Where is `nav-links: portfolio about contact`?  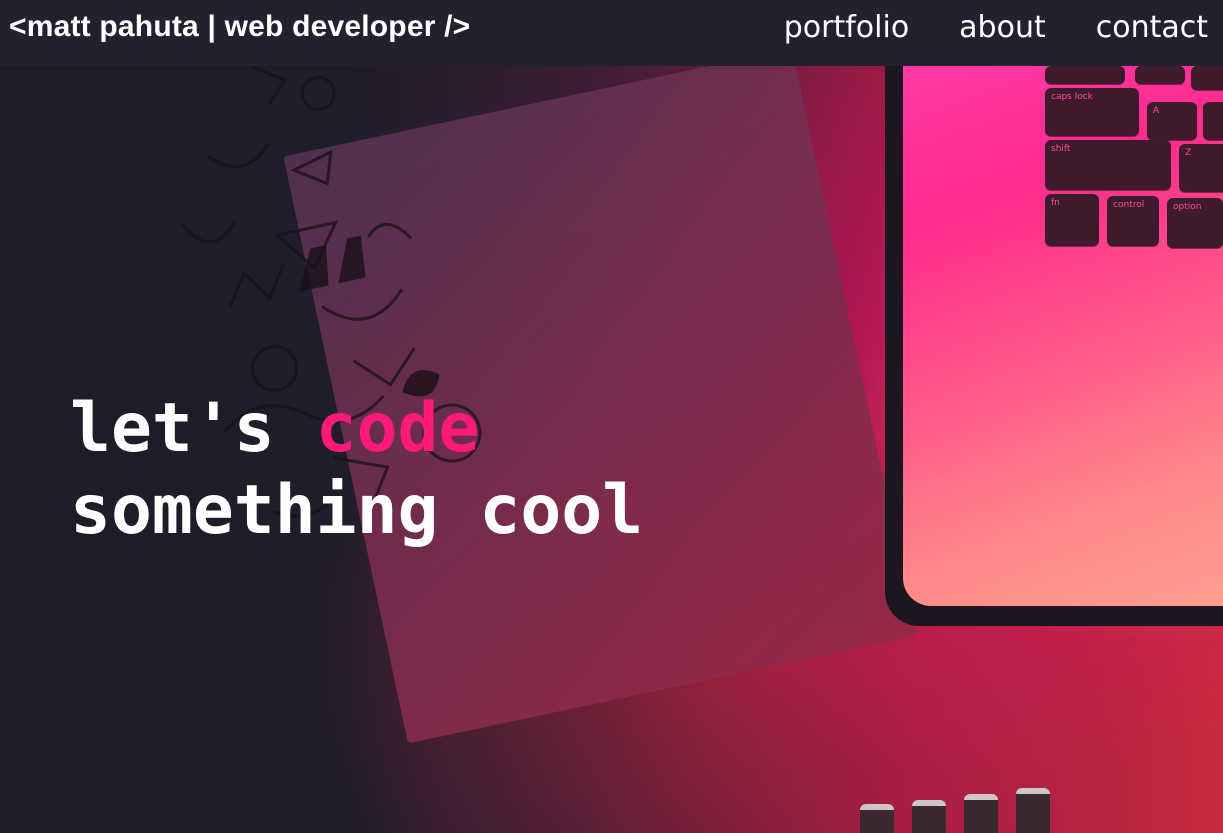 nav-links: portfolio about contact is located at coordinates (996, 27).